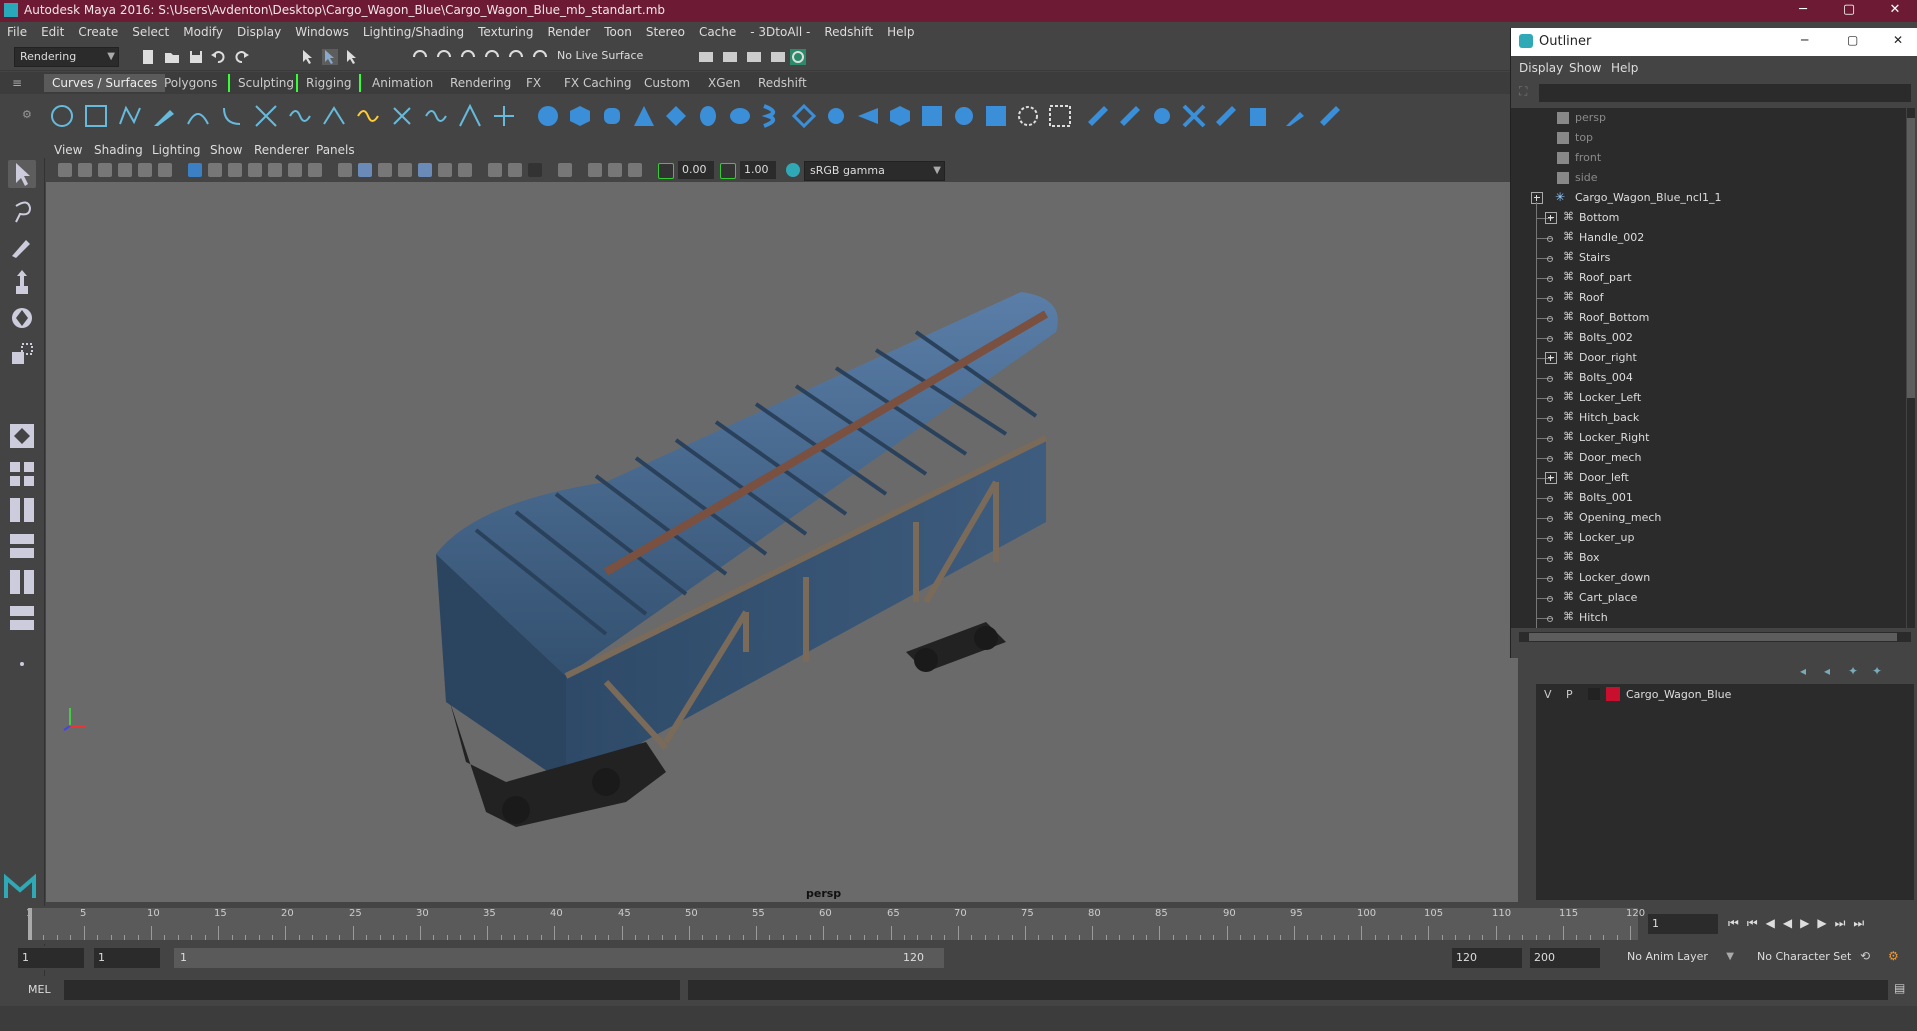  I want to click on outliner-item-persp: persp, so click(1708, 118).